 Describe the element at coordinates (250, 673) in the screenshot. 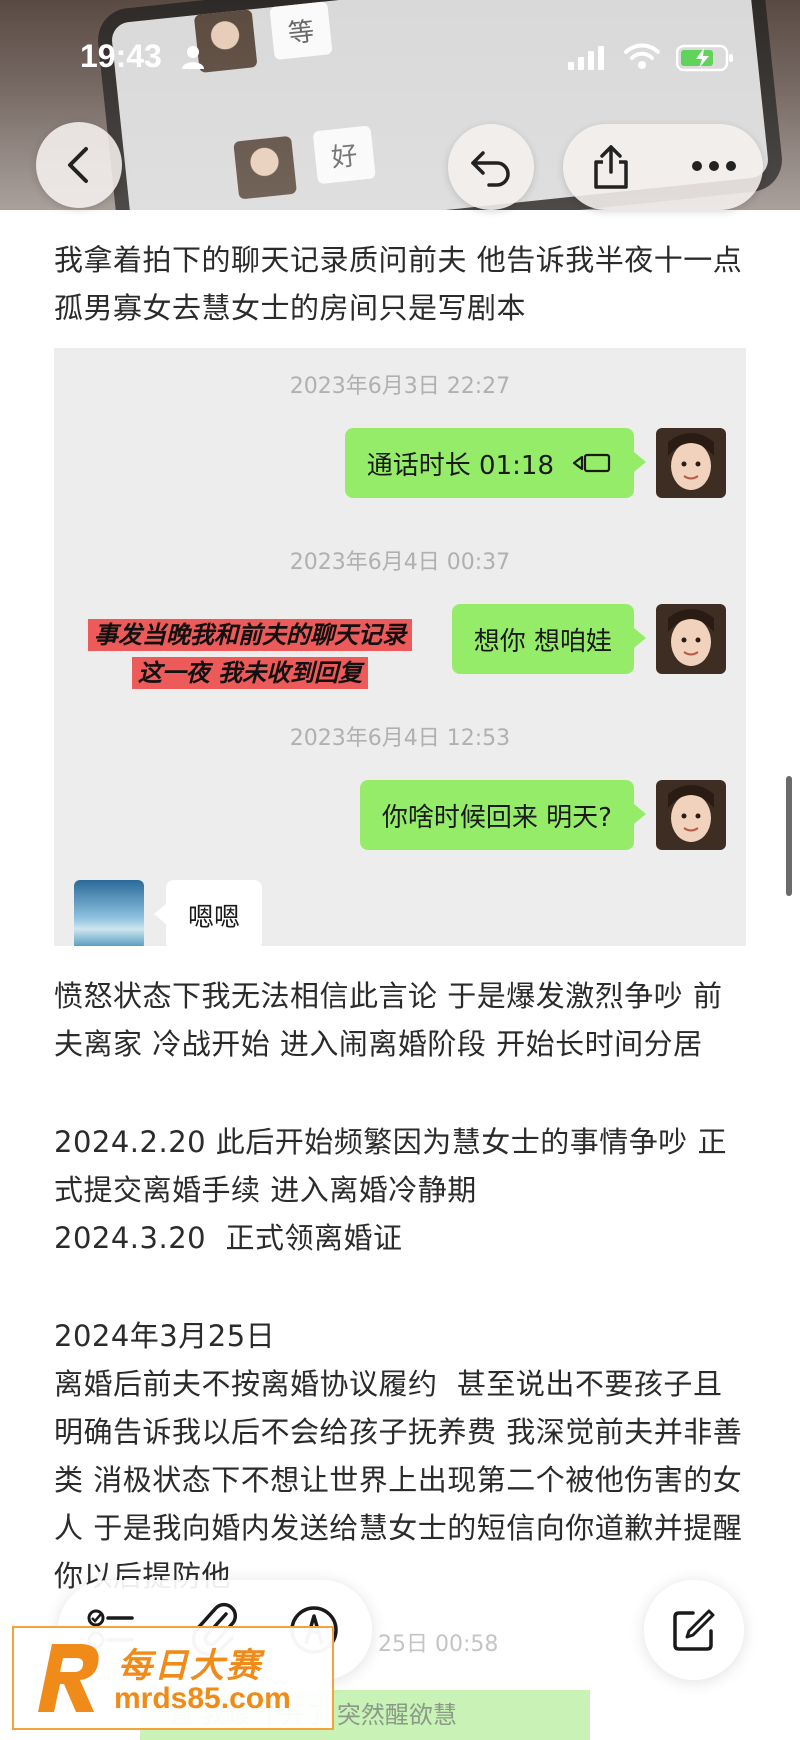

I see `annotation-line: 这一夜 我未收到回复` at that location.